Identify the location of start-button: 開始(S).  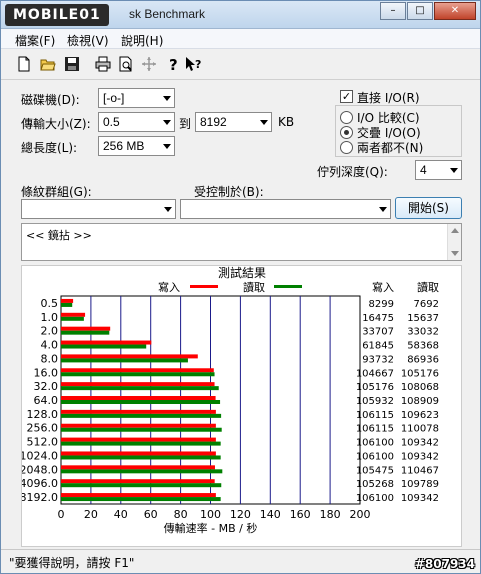
(428, 208).